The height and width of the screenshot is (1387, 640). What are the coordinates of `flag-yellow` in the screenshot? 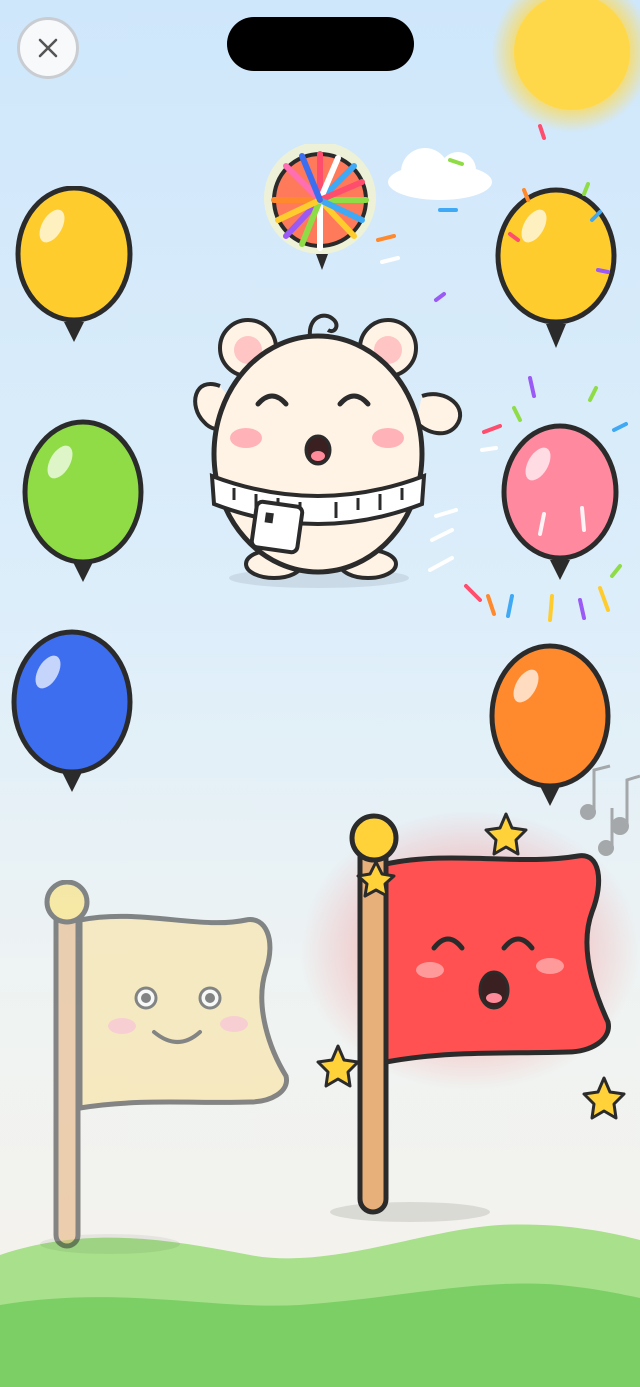 It's located at (168, 1070).